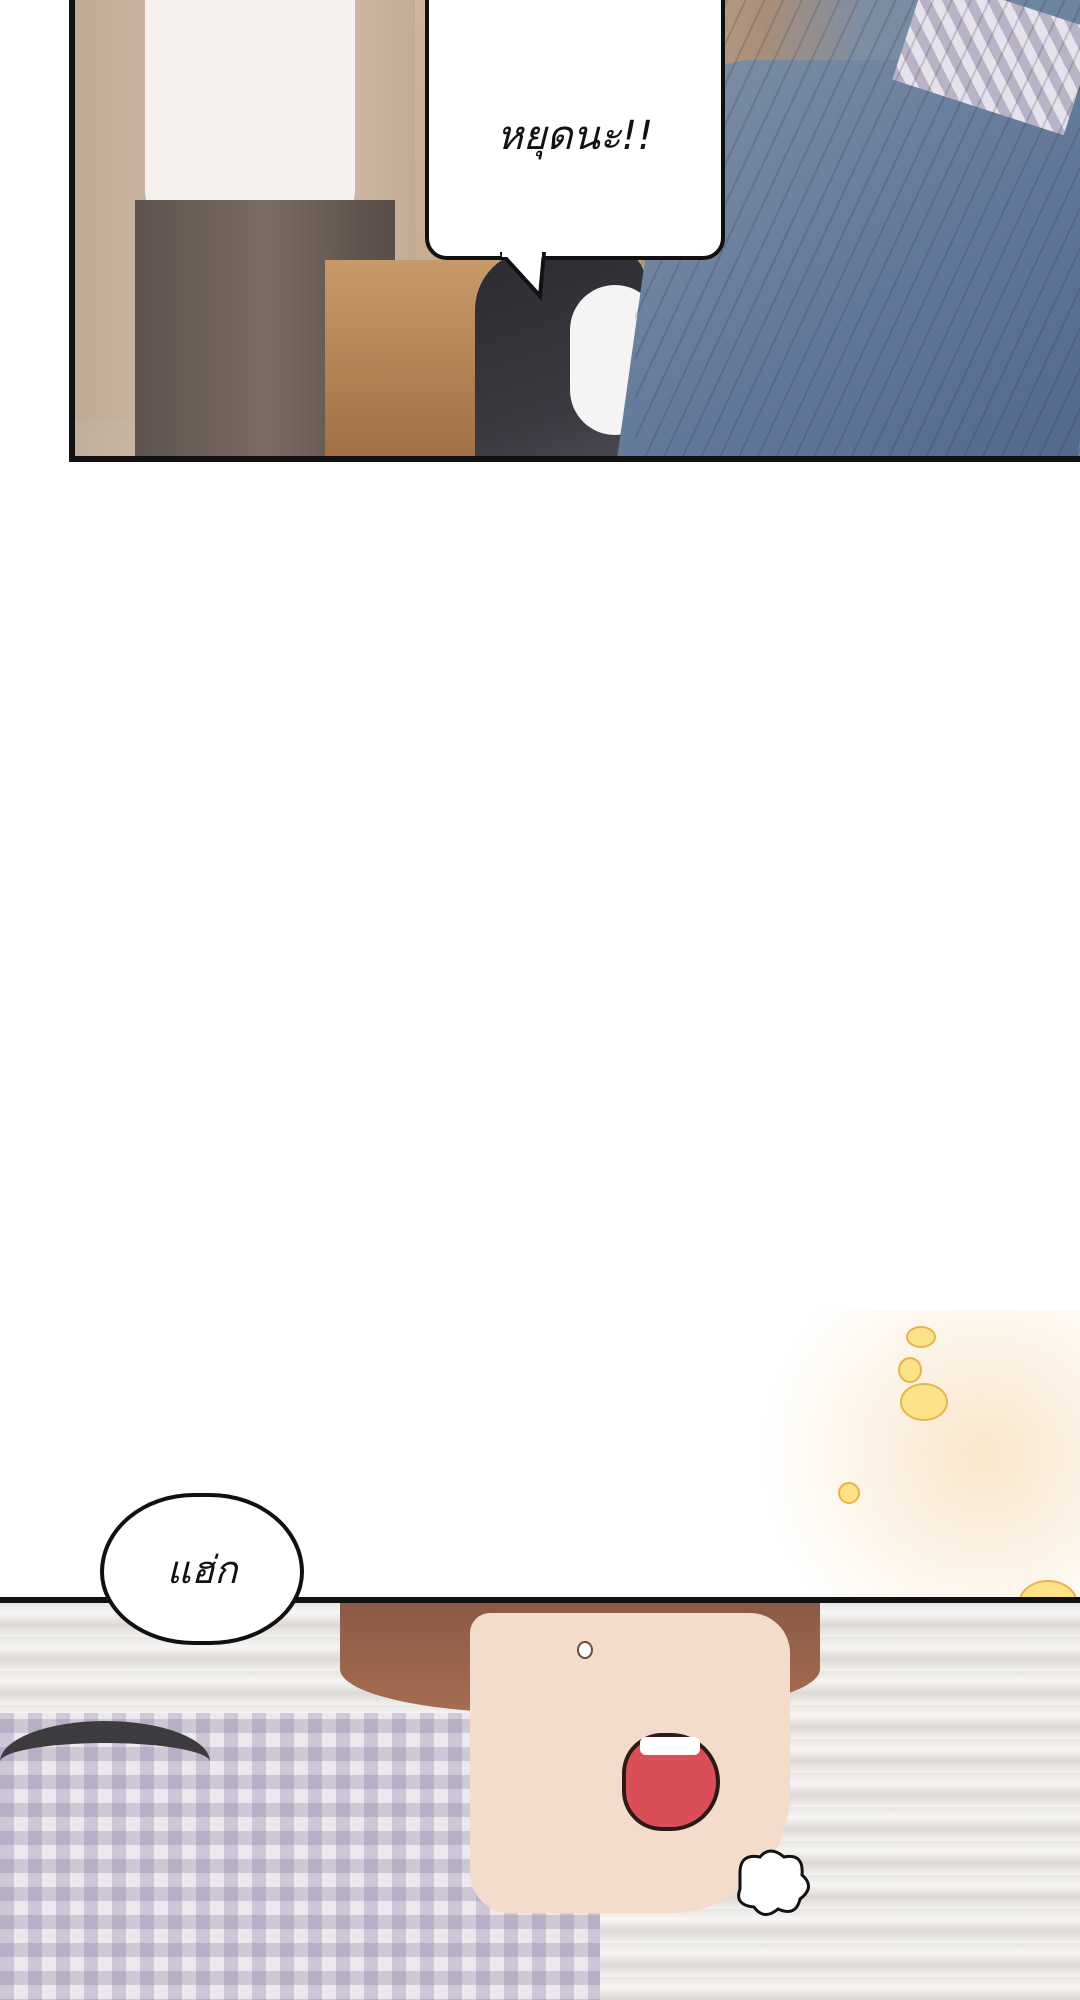 This screenshot has height=2000, width=1080. I want to click on speech-text: หยุดนะ!!, so click(575, 136).